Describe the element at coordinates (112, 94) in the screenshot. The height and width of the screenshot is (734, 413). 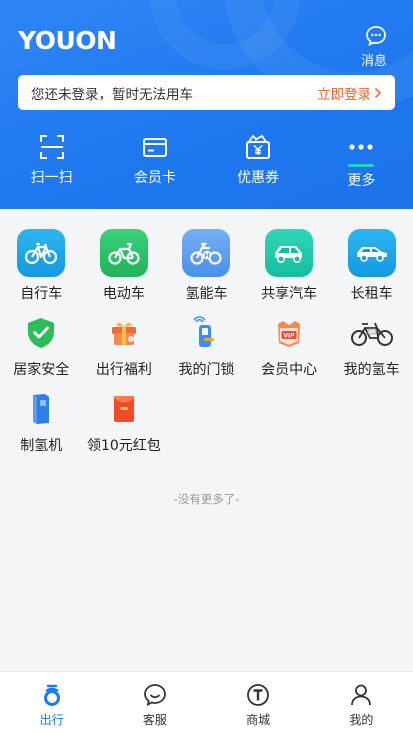
I see `login-status-text: 您还未登录，暂时无法用车` at that location.